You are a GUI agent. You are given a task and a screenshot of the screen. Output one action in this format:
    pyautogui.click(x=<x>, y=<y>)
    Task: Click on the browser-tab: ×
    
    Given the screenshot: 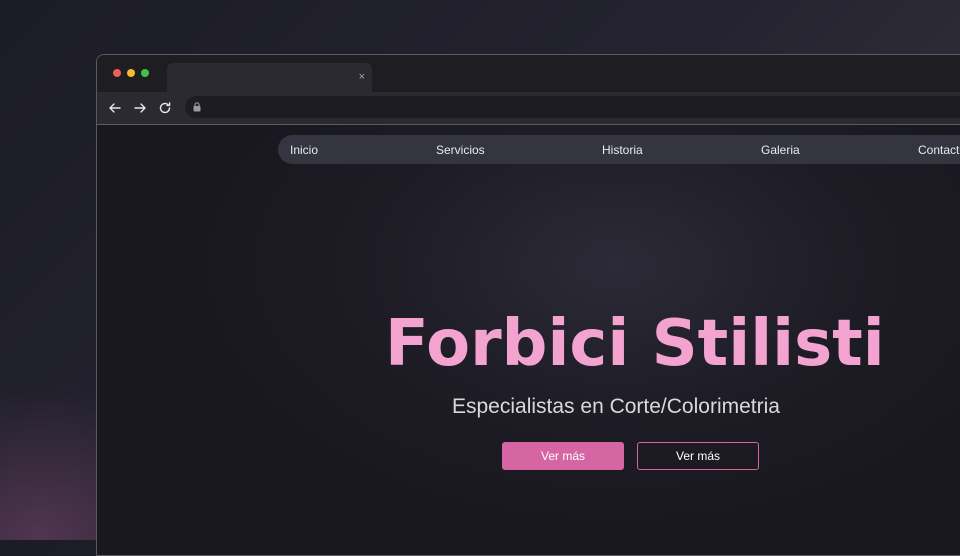 What is the action you would take?
    pyautogui.click(x=269, y=77)
    